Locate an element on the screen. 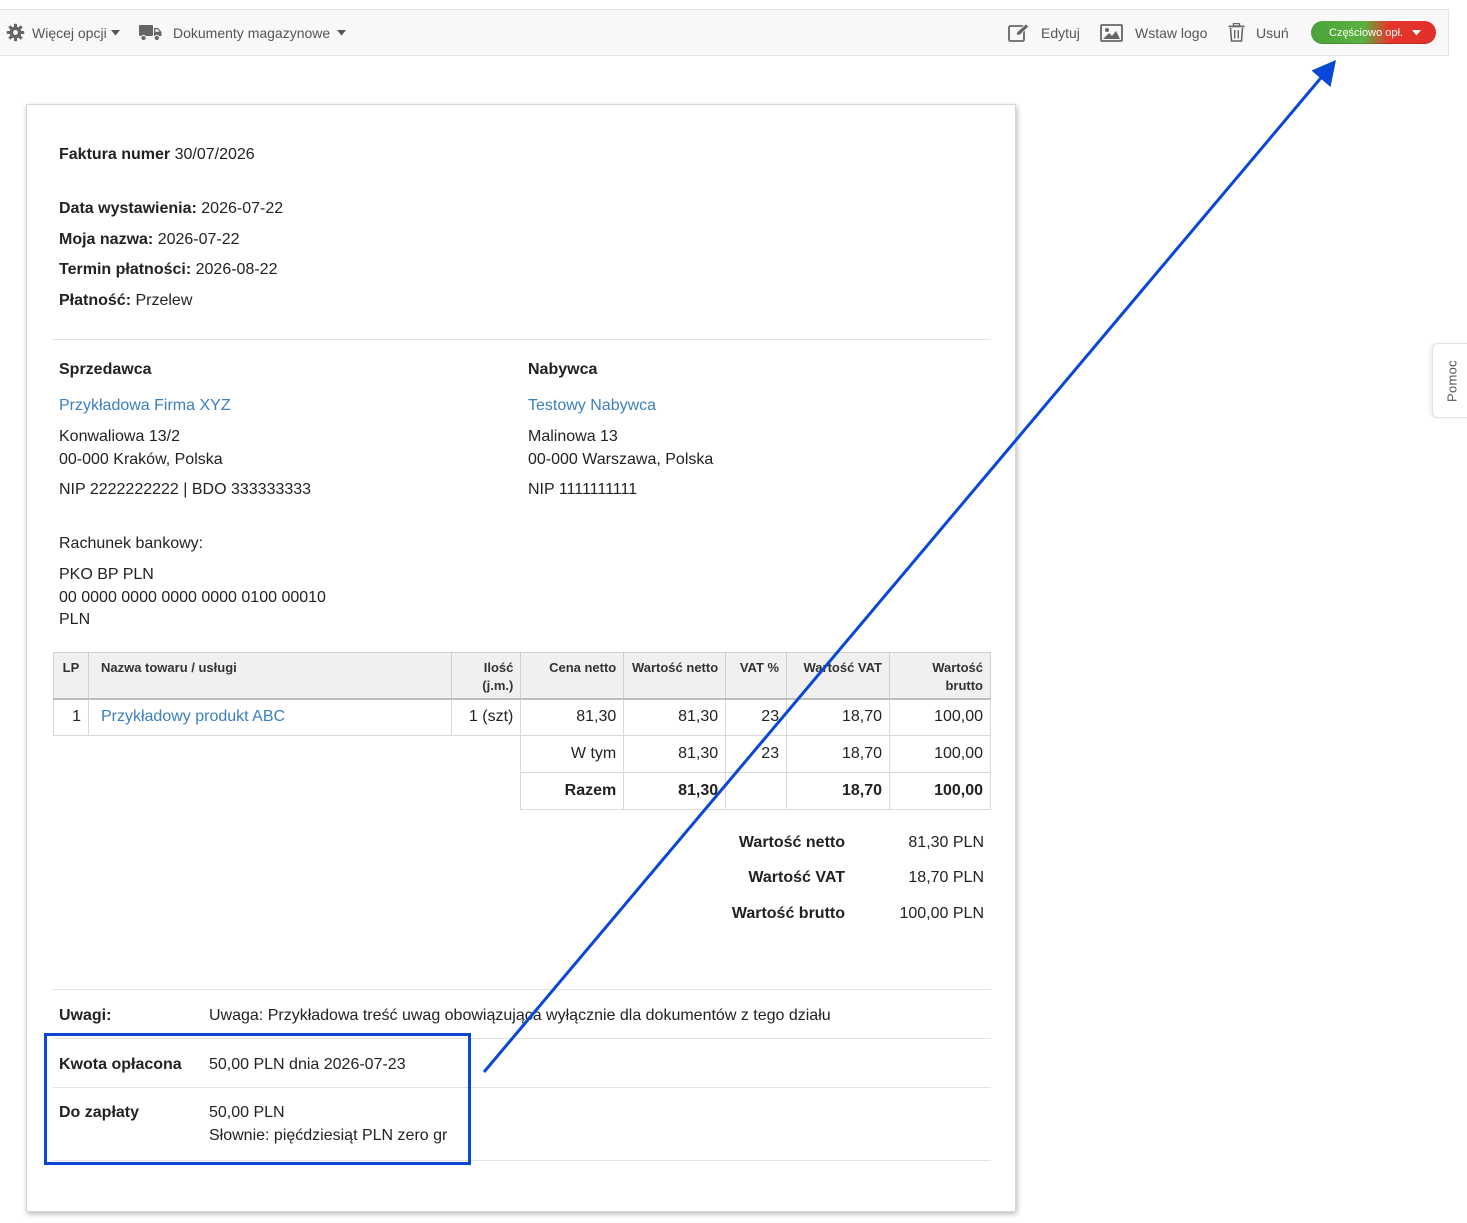  notes-label: Uwagi: is located at coordinates (85, 1015).